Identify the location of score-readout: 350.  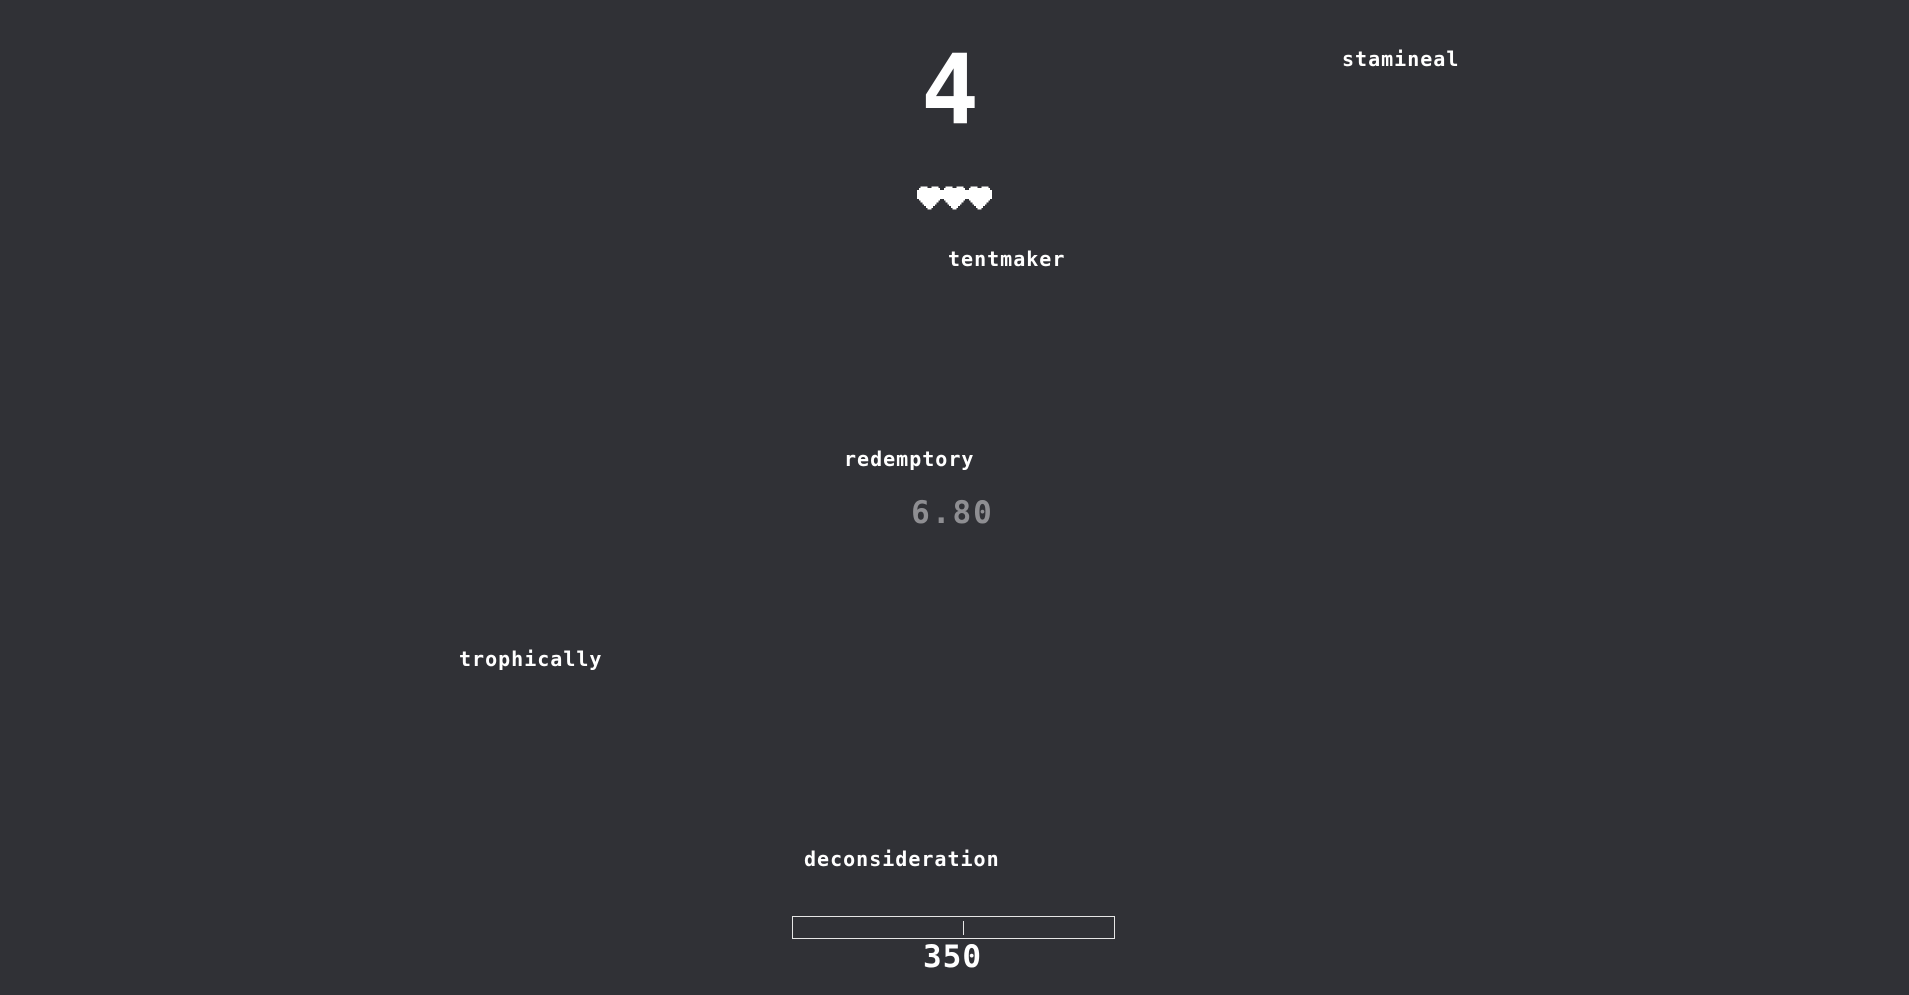
(952, 957).